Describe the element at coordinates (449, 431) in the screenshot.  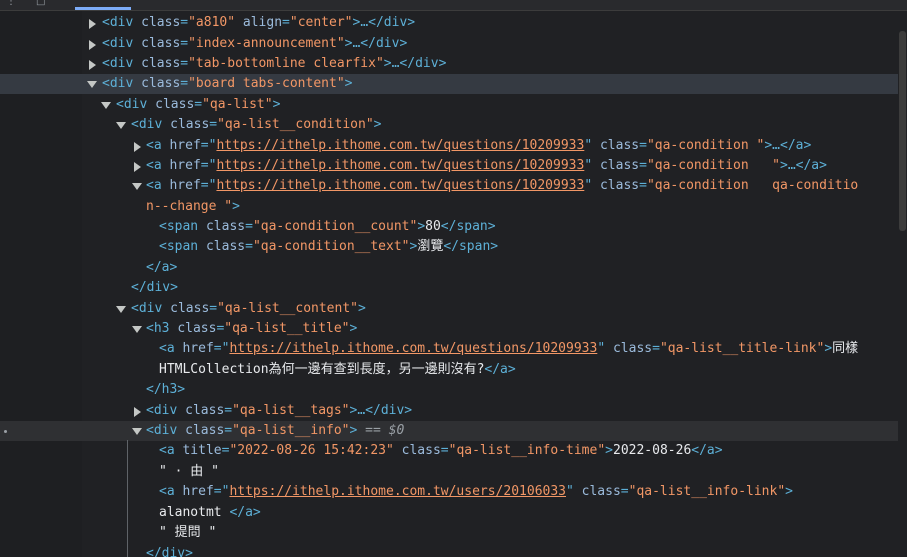
I see `dom-node-qa-list-info-selected: <div class="qa-list__info"> == $0` at that location.